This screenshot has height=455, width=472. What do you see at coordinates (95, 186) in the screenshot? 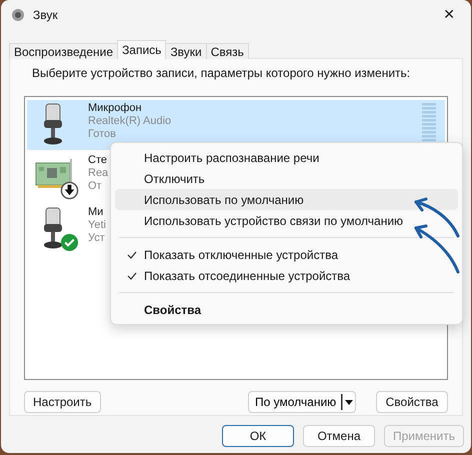
I see `device-status: От` at bounding box center [95, 186].